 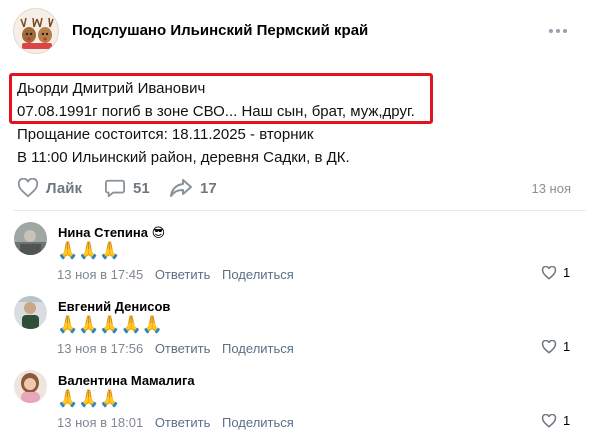 I want to click on like-button: Лайк, so click(x=49, y=188).